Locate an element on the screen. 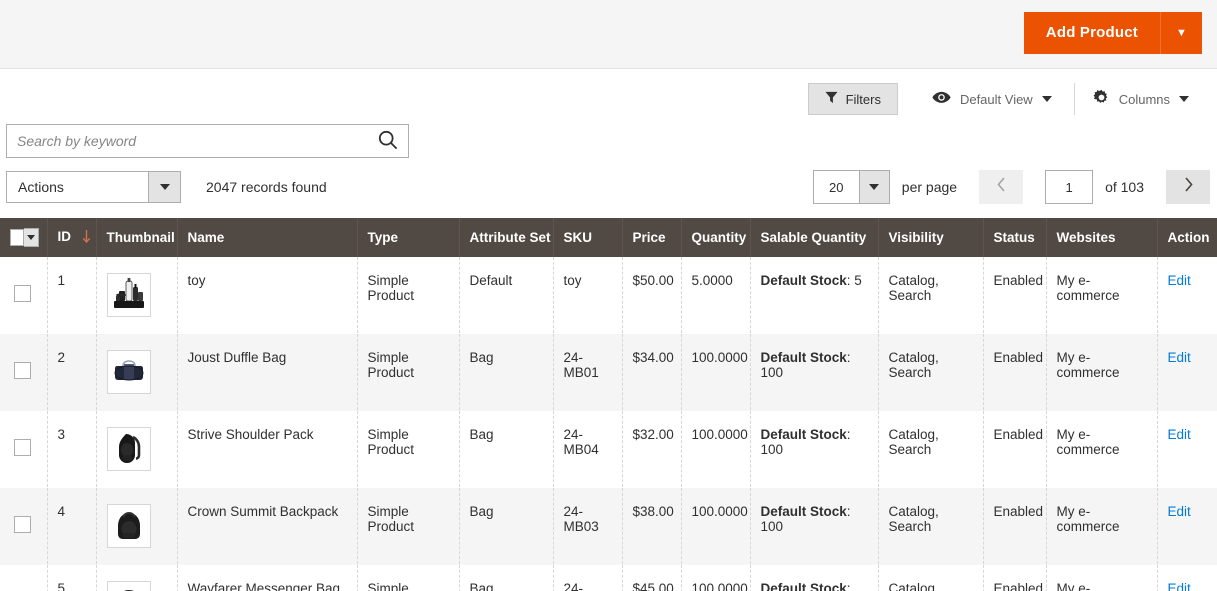  cell-price: $50.00 is located at coordinates (652, 295).